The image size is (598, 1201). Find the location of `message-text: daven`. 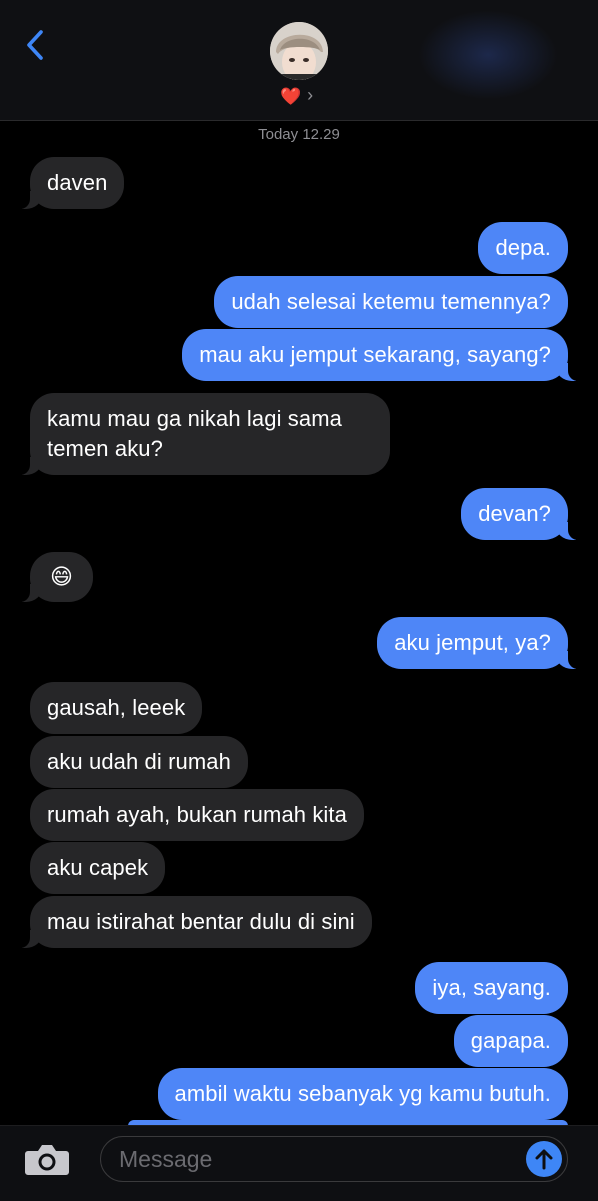

message-text: daven is located at coordinates (77, 182).